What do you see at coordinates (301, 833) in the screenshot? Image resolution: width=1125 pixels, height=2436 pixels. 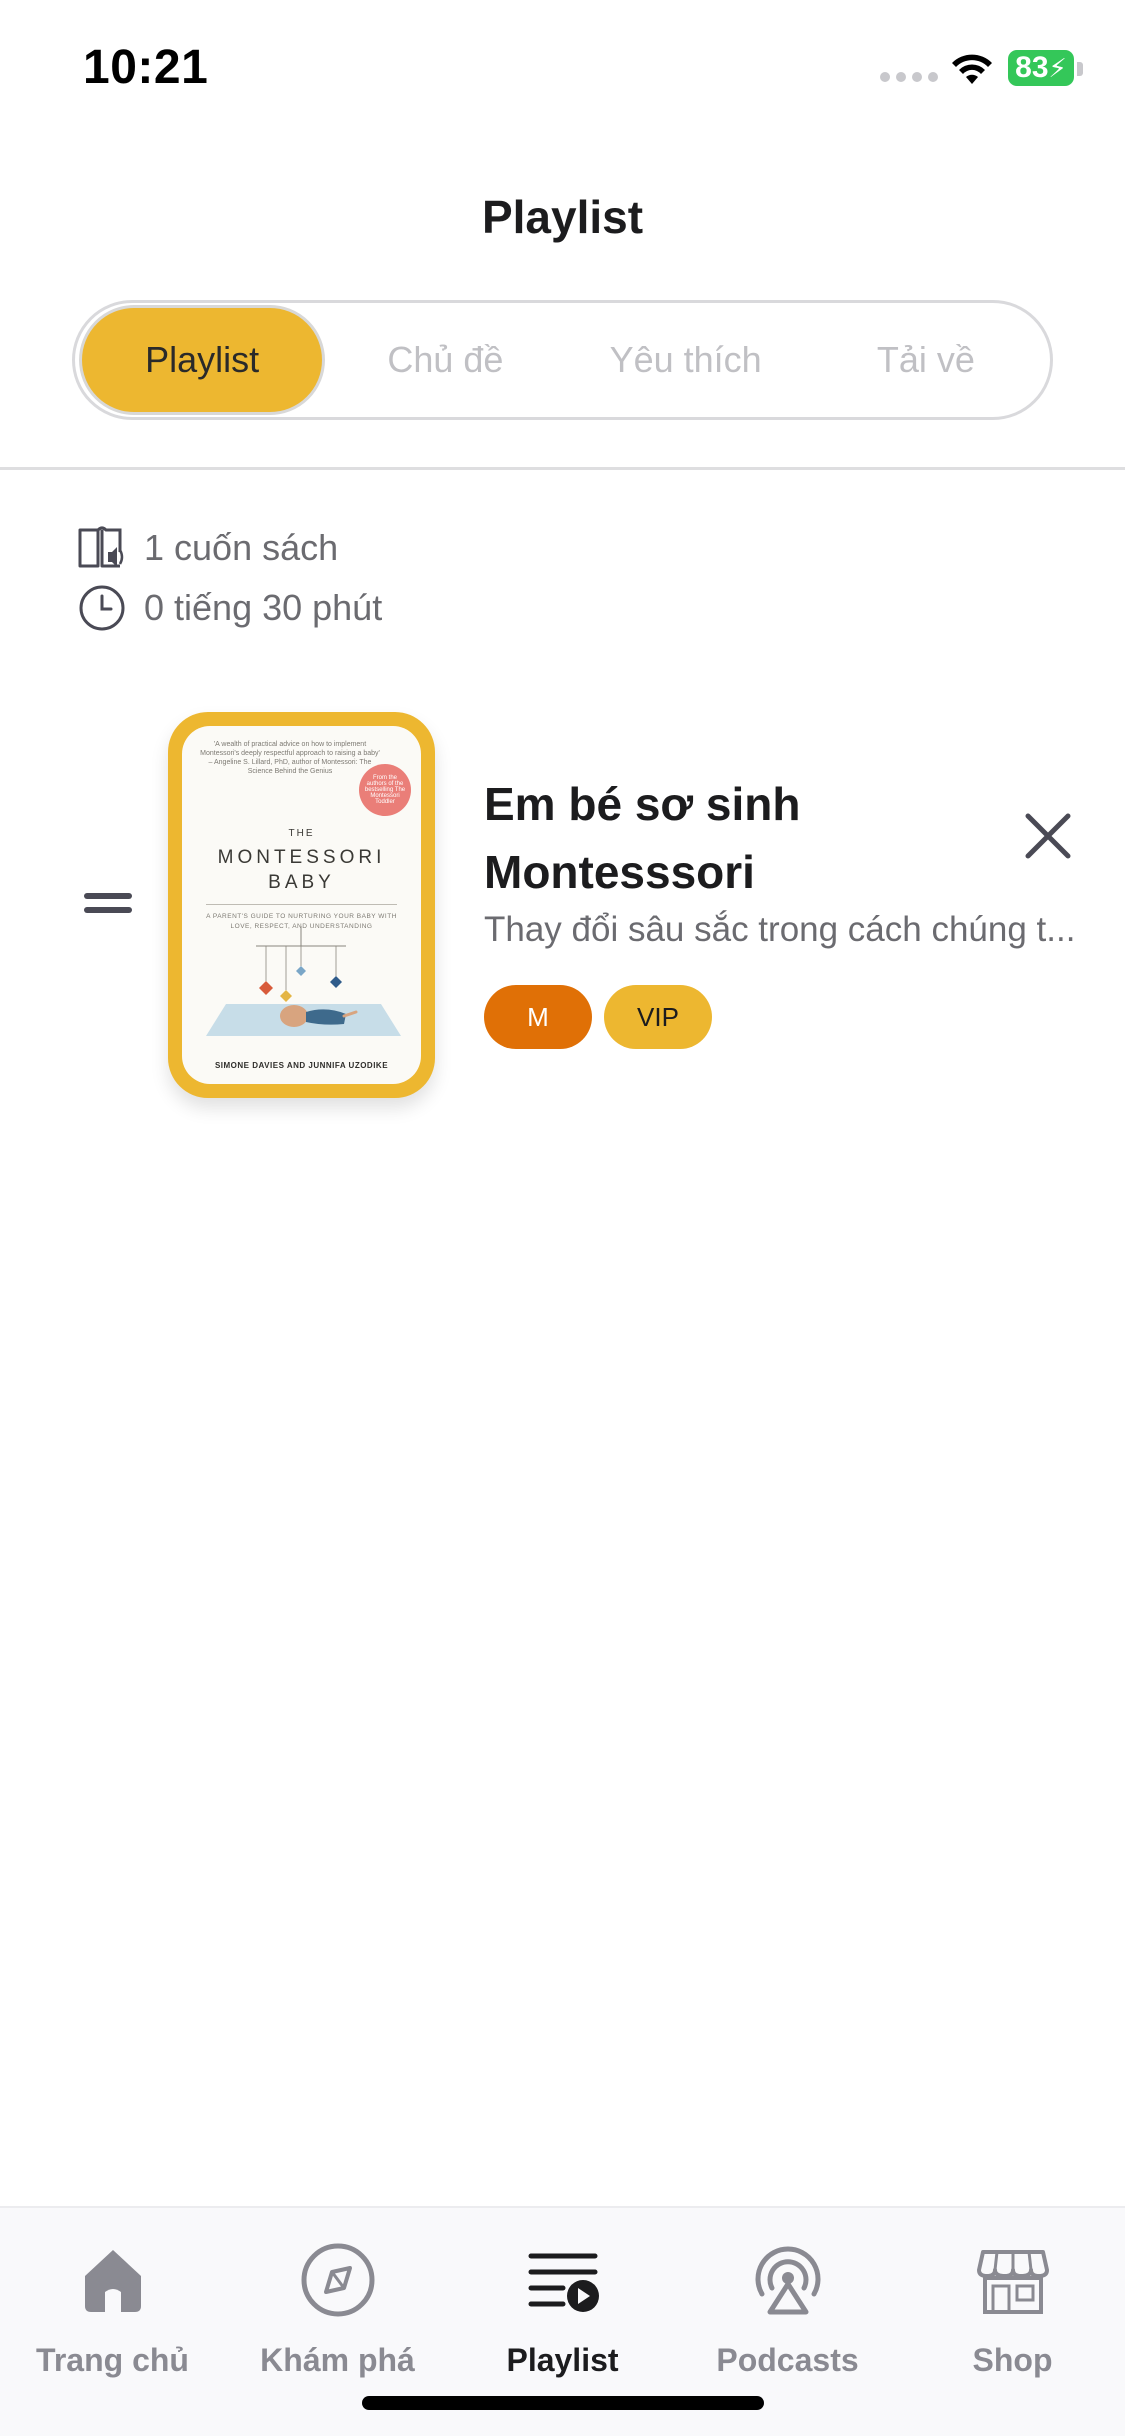 I see `cover-the: THE` at bounding box center [301, 833].